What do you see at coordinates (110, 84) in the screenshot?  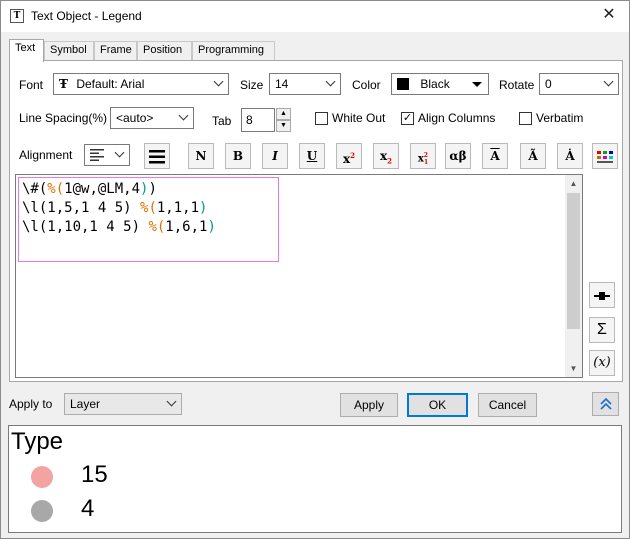 I see `font-value: Default: Arial` at bounding box center [110, 84].